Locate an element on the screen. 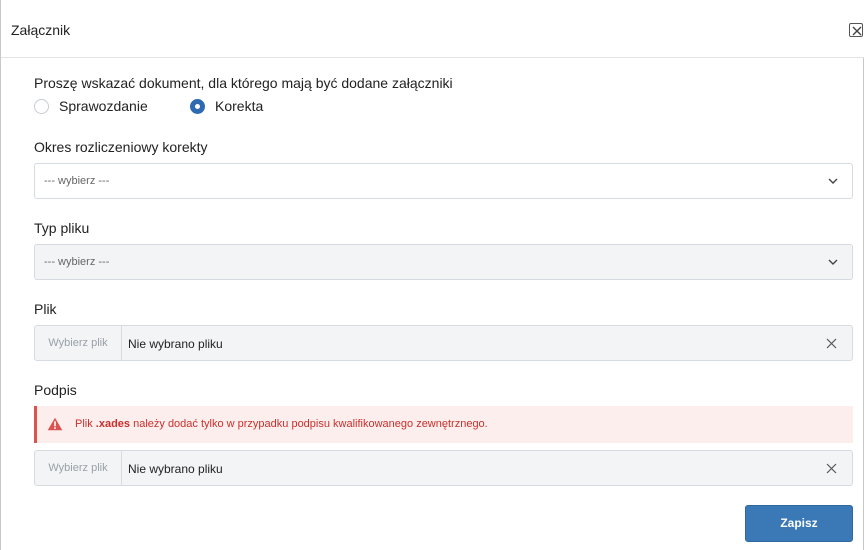 The height and width of the screenshot is (550, 864). close-icon is located at coordinates (857, 31).